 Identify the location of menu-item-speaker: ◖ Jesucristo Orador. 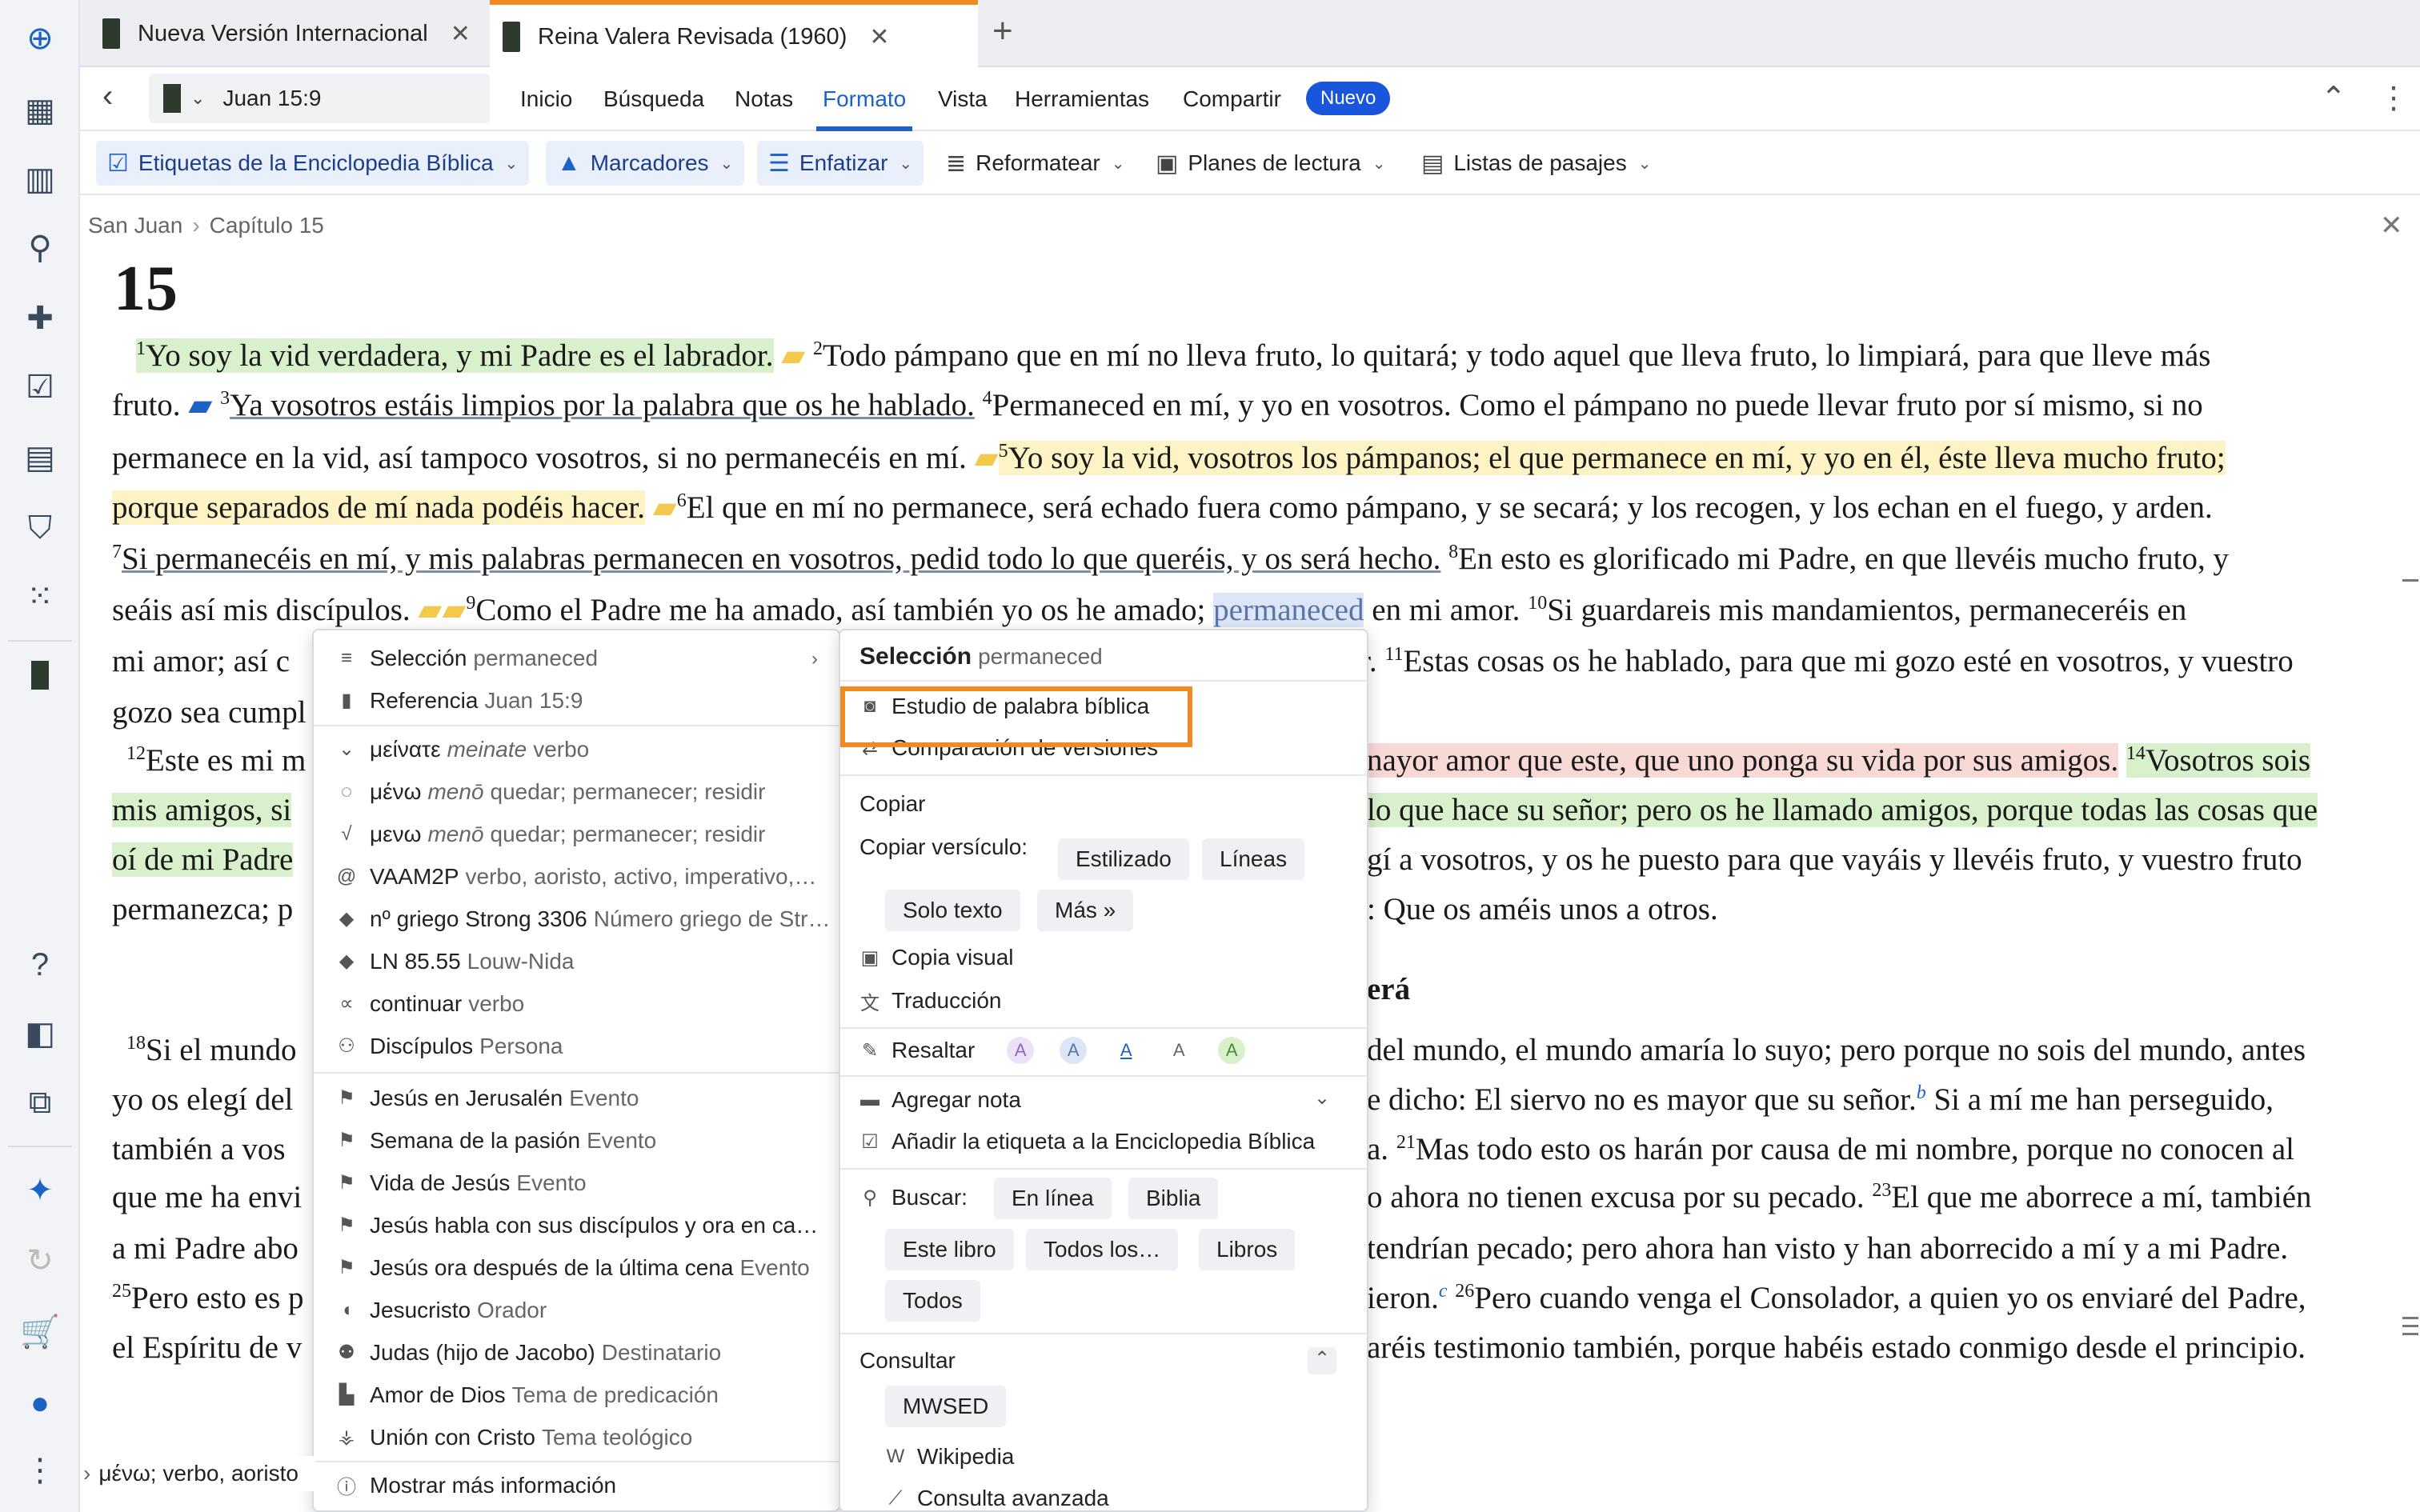
(441, 1310).